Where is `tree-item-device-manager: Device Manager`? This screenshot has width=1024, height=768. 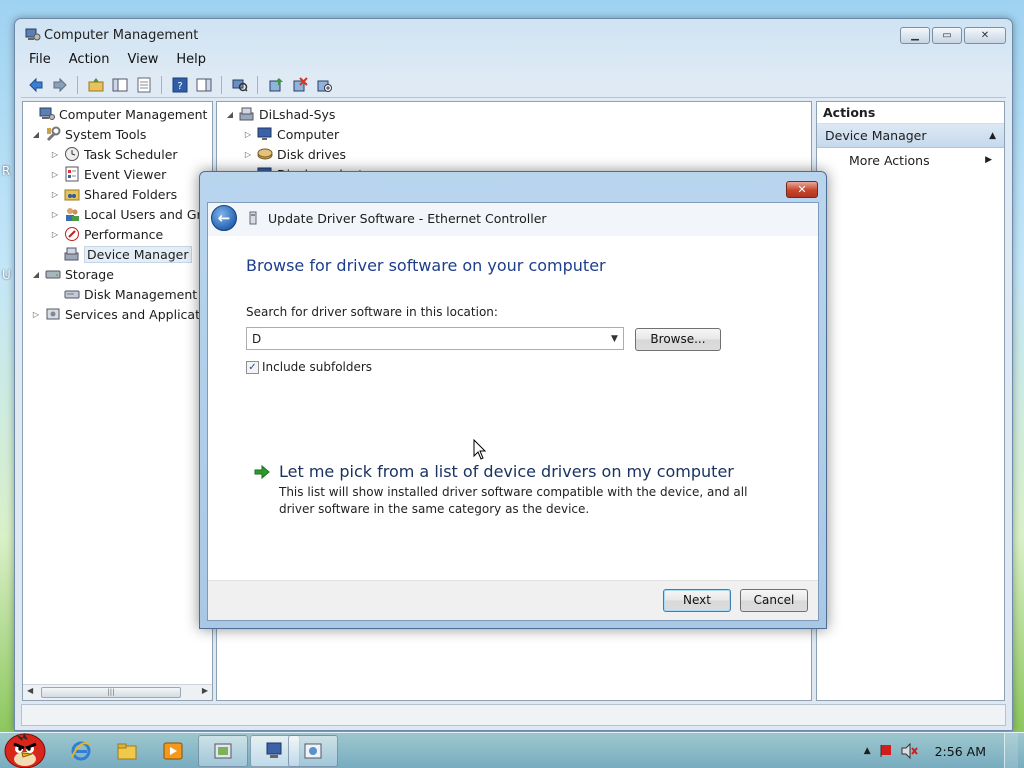 tree-item-device-manager: Device Manager is located at coordinates (121, 254).